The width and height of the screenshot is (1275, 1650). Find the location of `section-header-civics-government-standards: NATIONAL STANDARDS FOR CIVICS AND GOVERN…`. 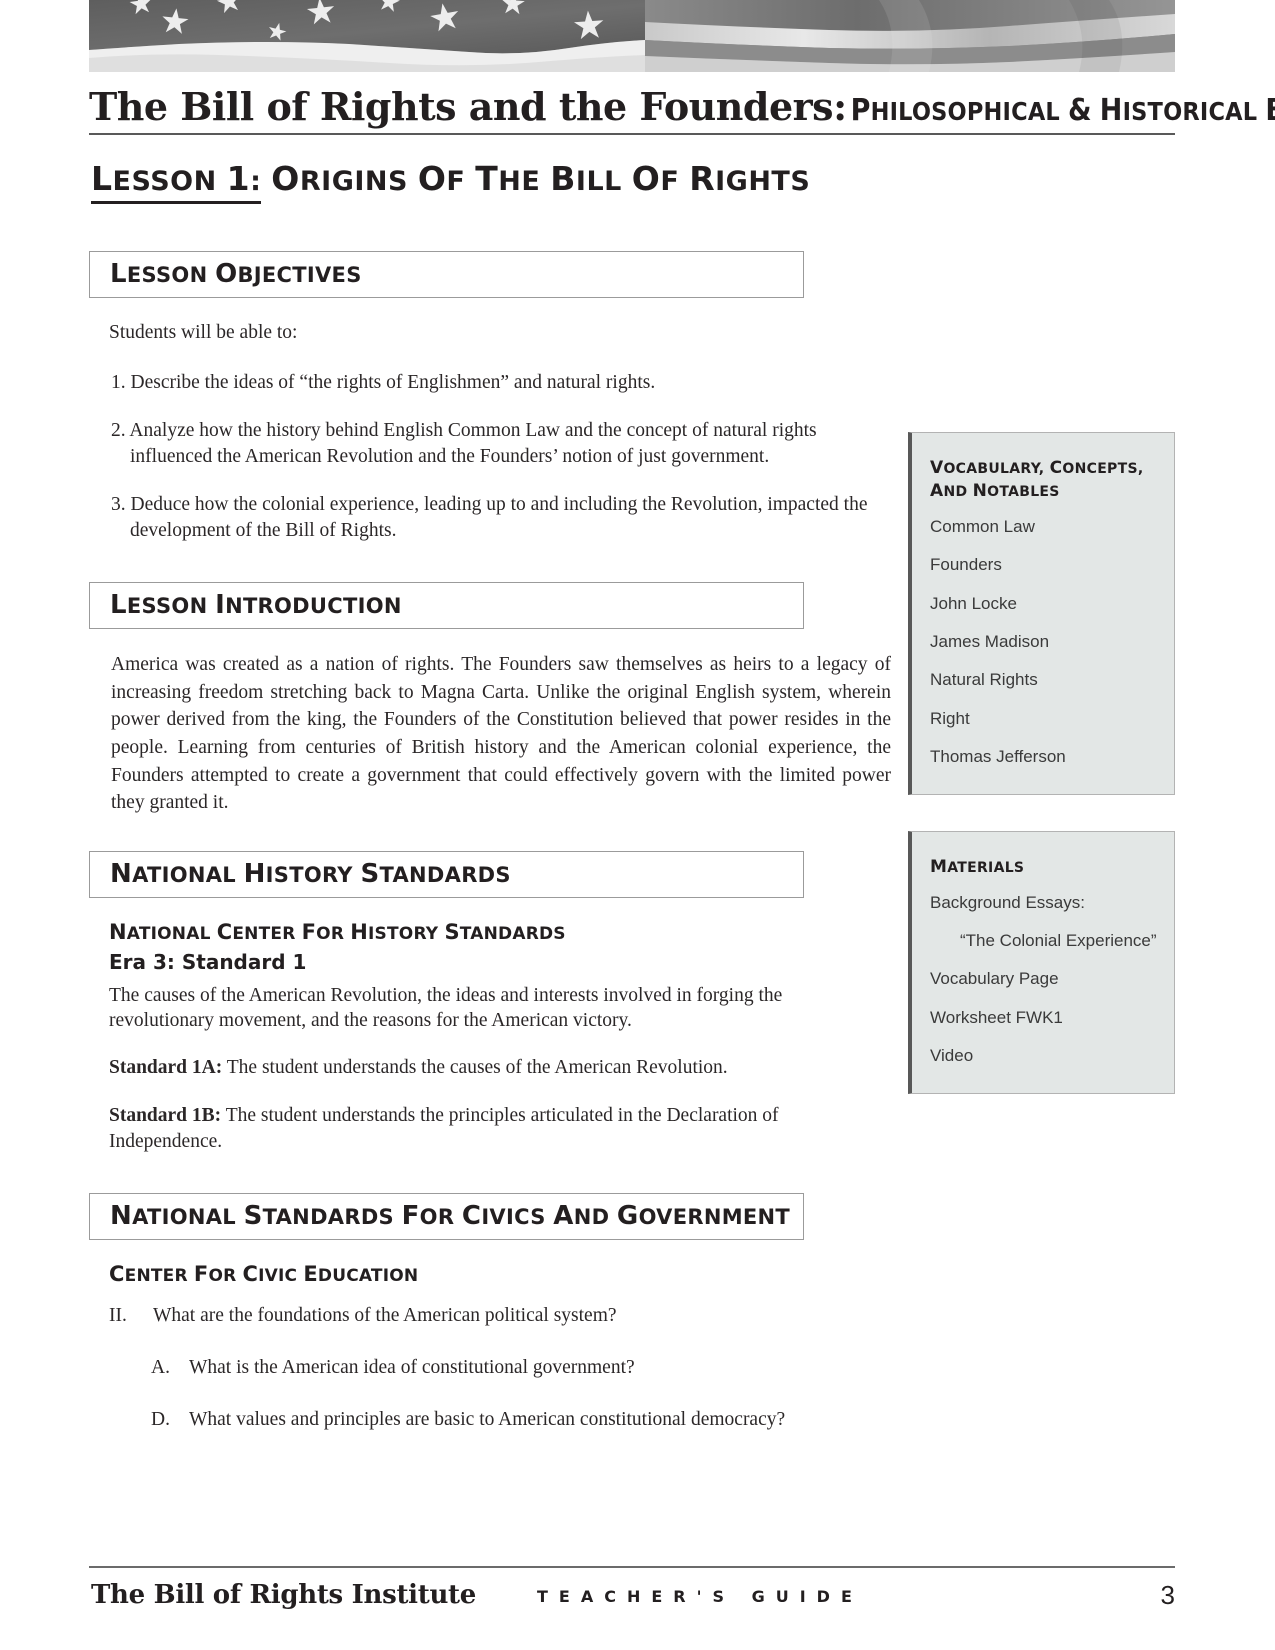

section-header-civics-government-standards: NATIONAL STANDARDS FOR CIVICS AND GOVERN… is located at coordinates (446, 1217).